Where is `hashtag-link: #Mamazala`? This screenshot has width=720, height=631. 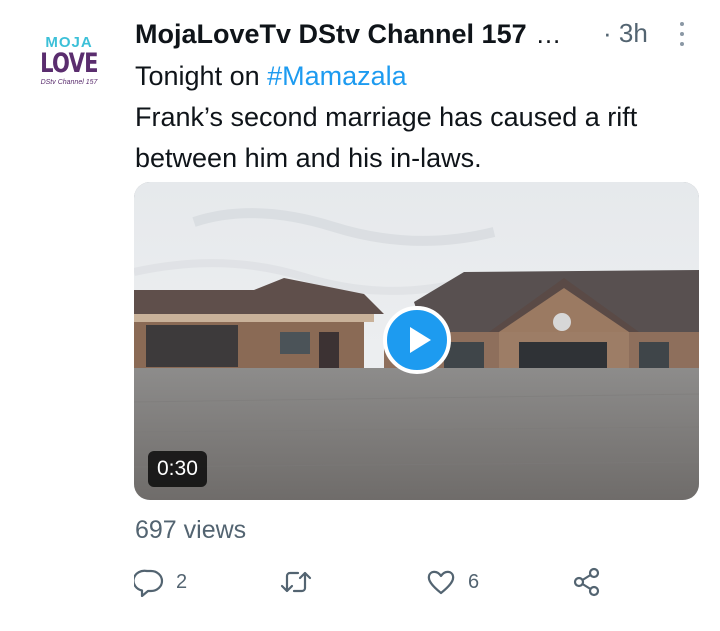 hashtag-link: #Mamazala is located at coordinates (337, 76).